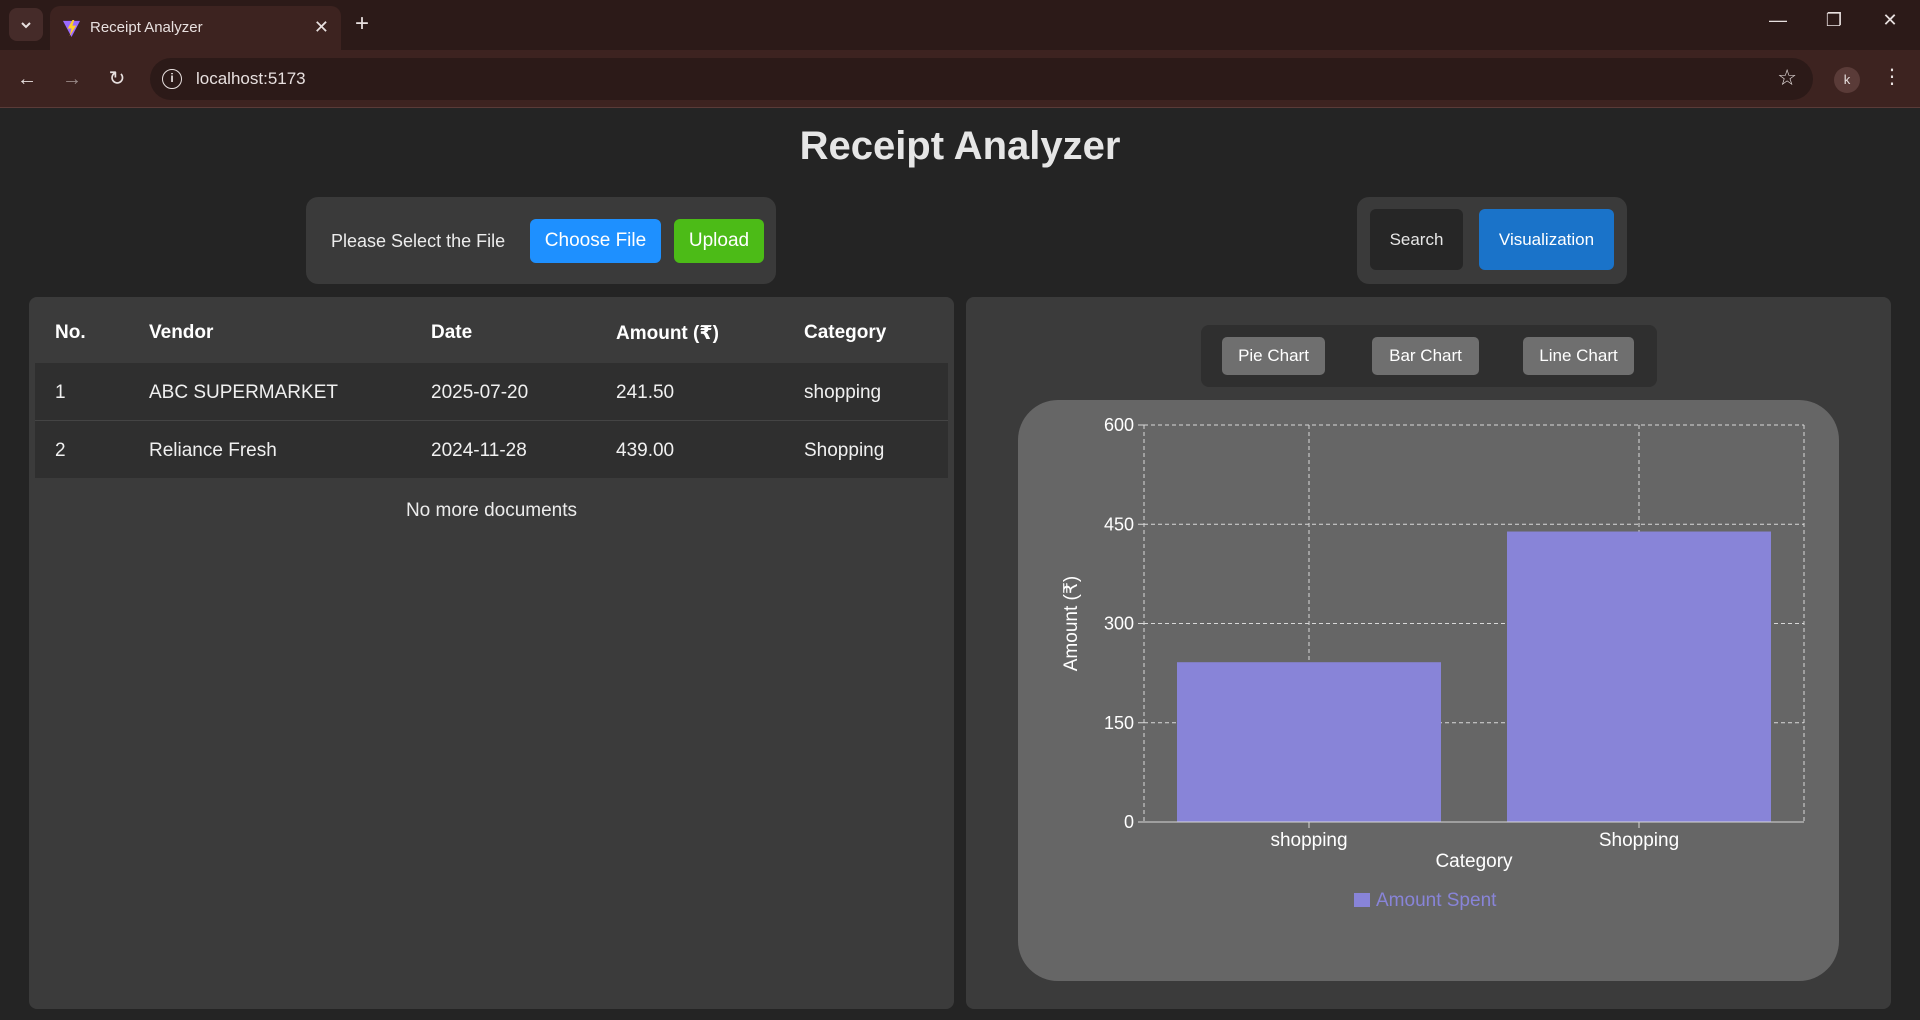 This screenshot has width=1920, height=1020. I want to click on legend-swatch, so click(1362, 900).